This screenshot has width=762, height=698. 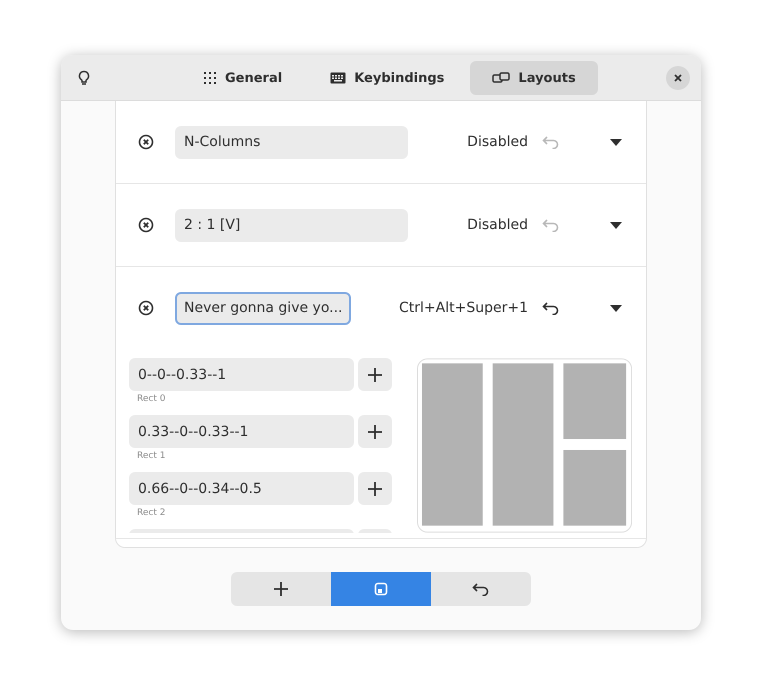 What do you see at coordinates (241, 374) in the screenshot?
I see `rect-field: 0--0--0.33--1` at bounding box center [241, 374].